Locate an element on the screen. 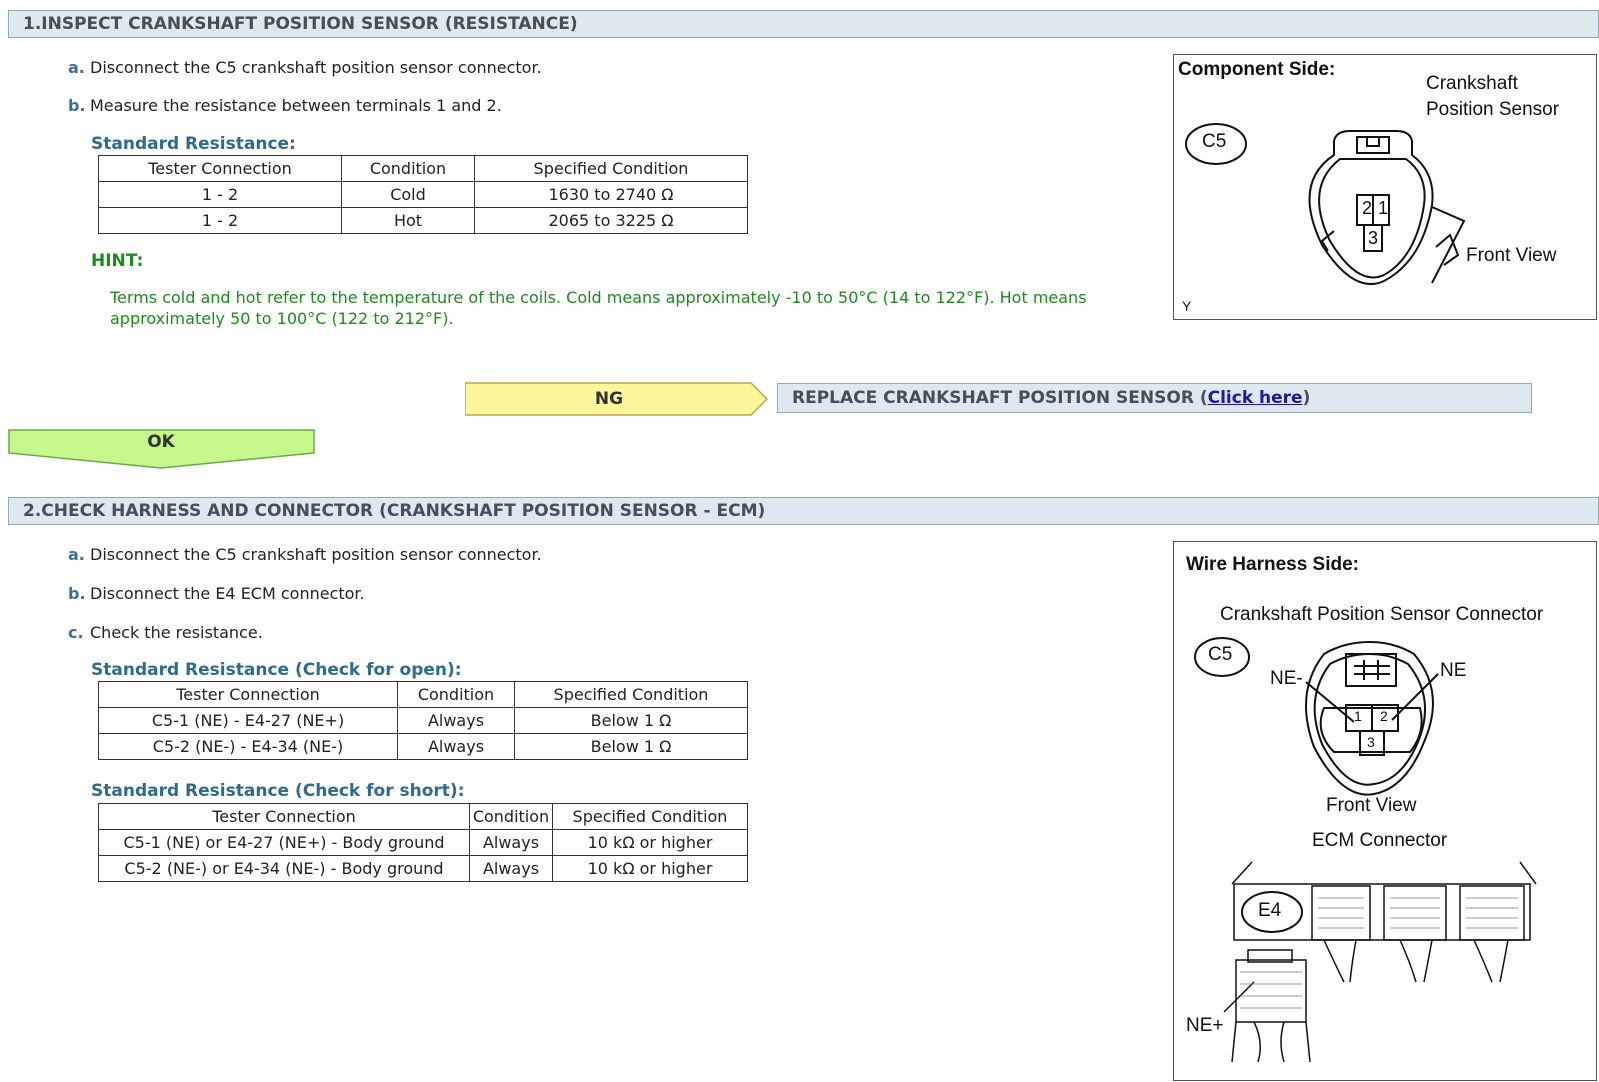  table-row: 1 - 2 Cold 1630 to 2740 Ω is located at coordinates (423, 194).